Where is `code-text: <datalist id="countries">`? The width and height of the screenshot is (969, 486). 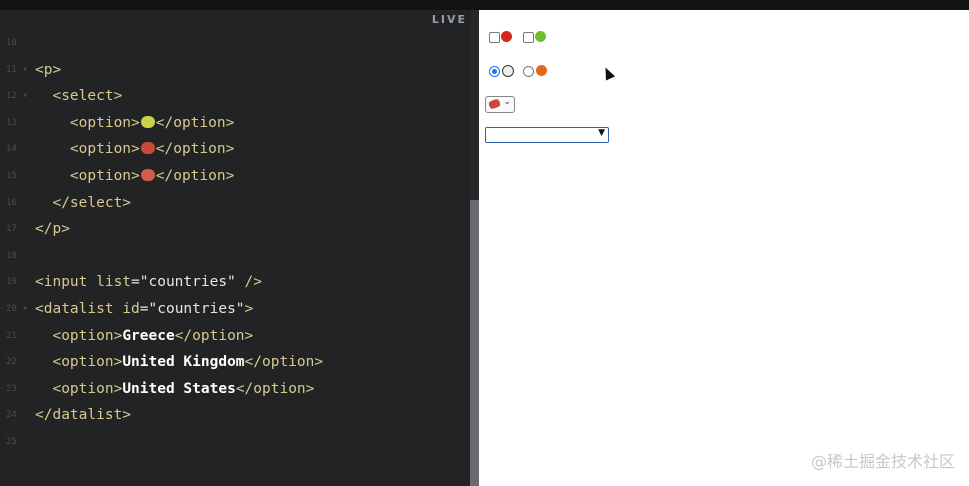
code-text: <datalist id="countries"> is located at coordinates (144, 309).